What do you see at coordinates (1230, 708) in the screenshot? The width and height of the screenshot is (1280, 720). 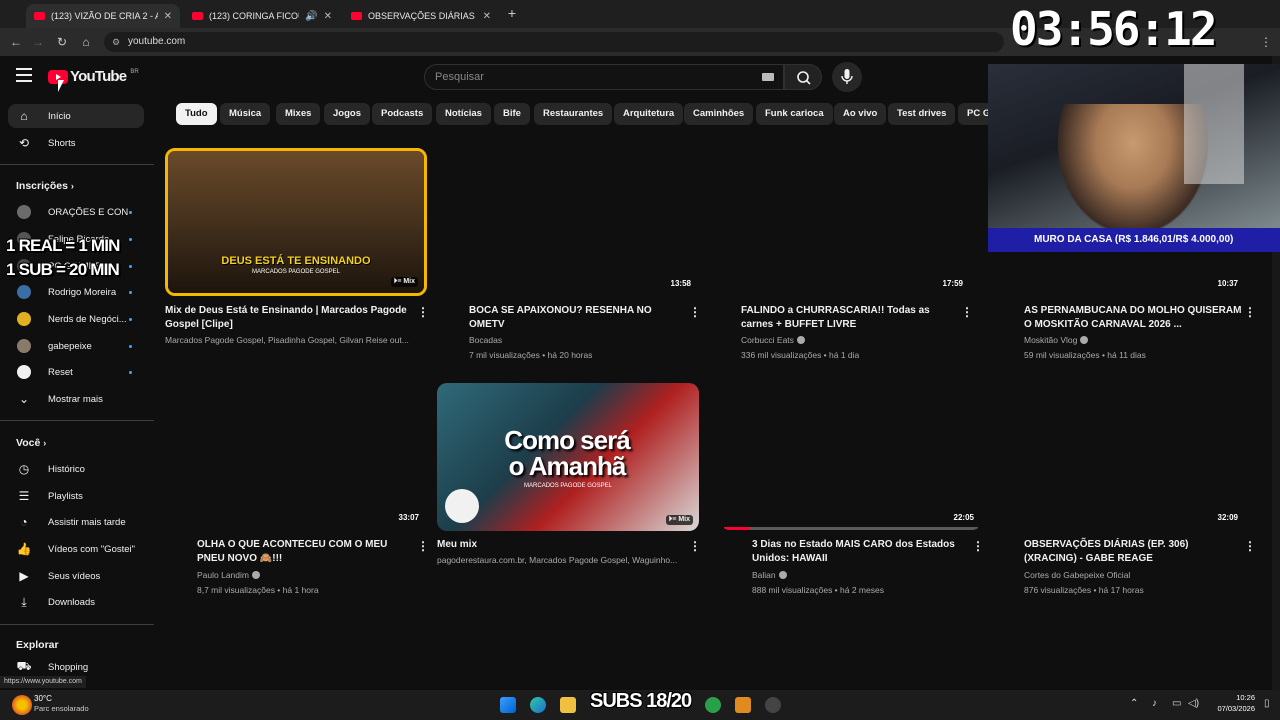 I see `clock-date: 07/03/2026` at bounding box center [1230, 708].